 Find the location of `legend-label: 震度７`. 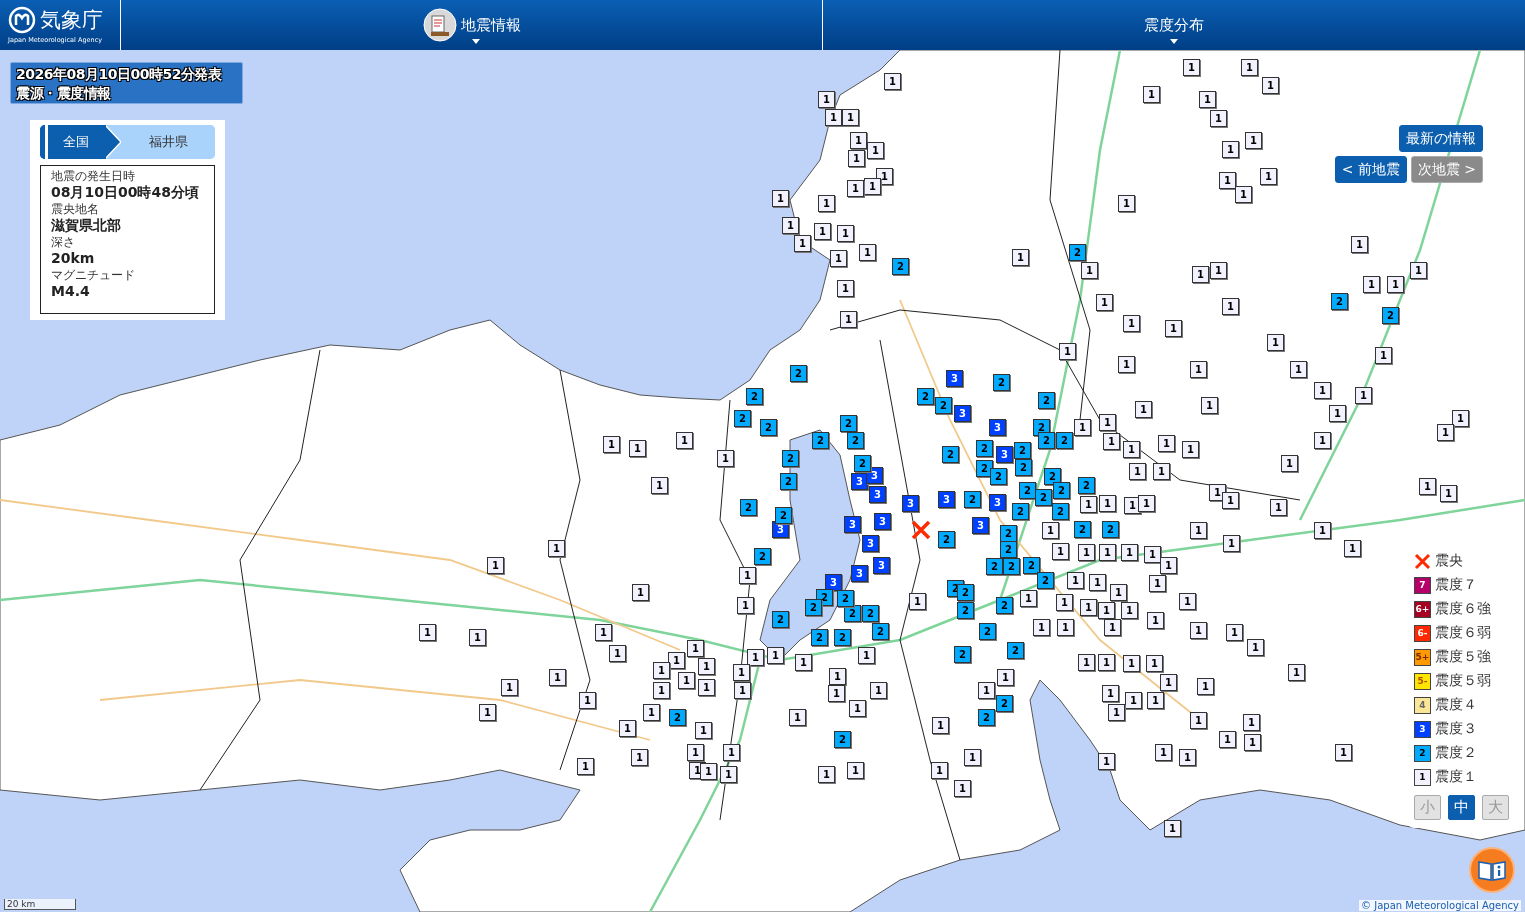

legend-label: 震度７ is located at coordinates (1456, 585).